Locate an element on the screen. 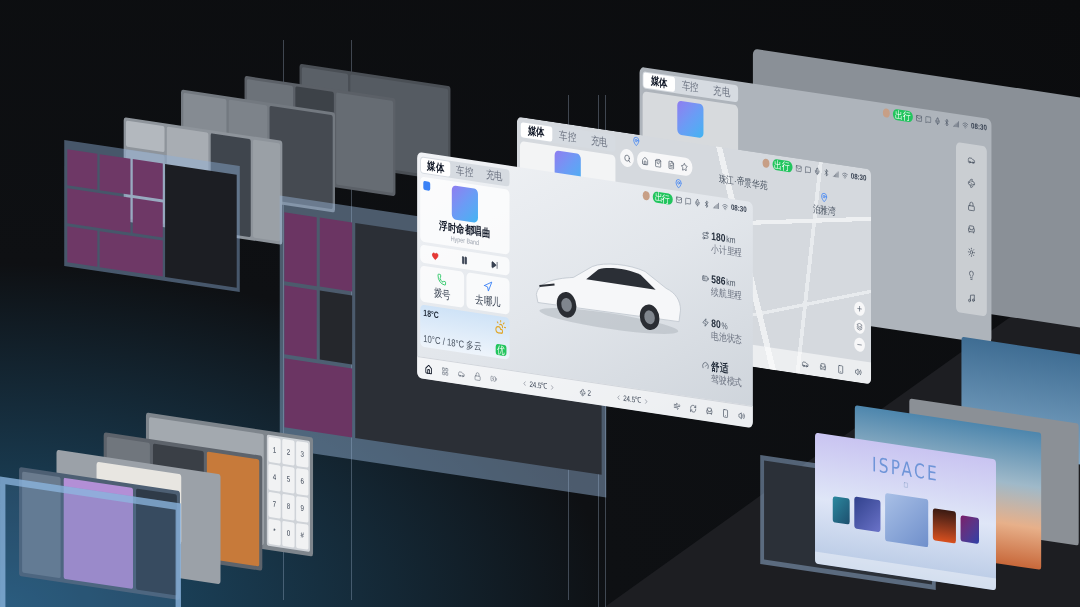 The width and height of the screenshot is (1080, 607). keypad-key: 7 is located at coordinates (274, 505).